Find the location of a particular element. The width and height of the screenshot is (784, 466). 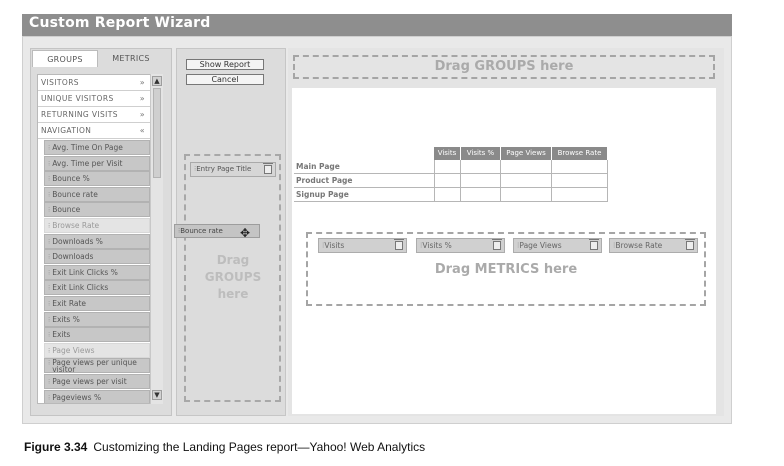

metric-item: ⁝ Avg. Time On Page is located at coordinates (97, 147).